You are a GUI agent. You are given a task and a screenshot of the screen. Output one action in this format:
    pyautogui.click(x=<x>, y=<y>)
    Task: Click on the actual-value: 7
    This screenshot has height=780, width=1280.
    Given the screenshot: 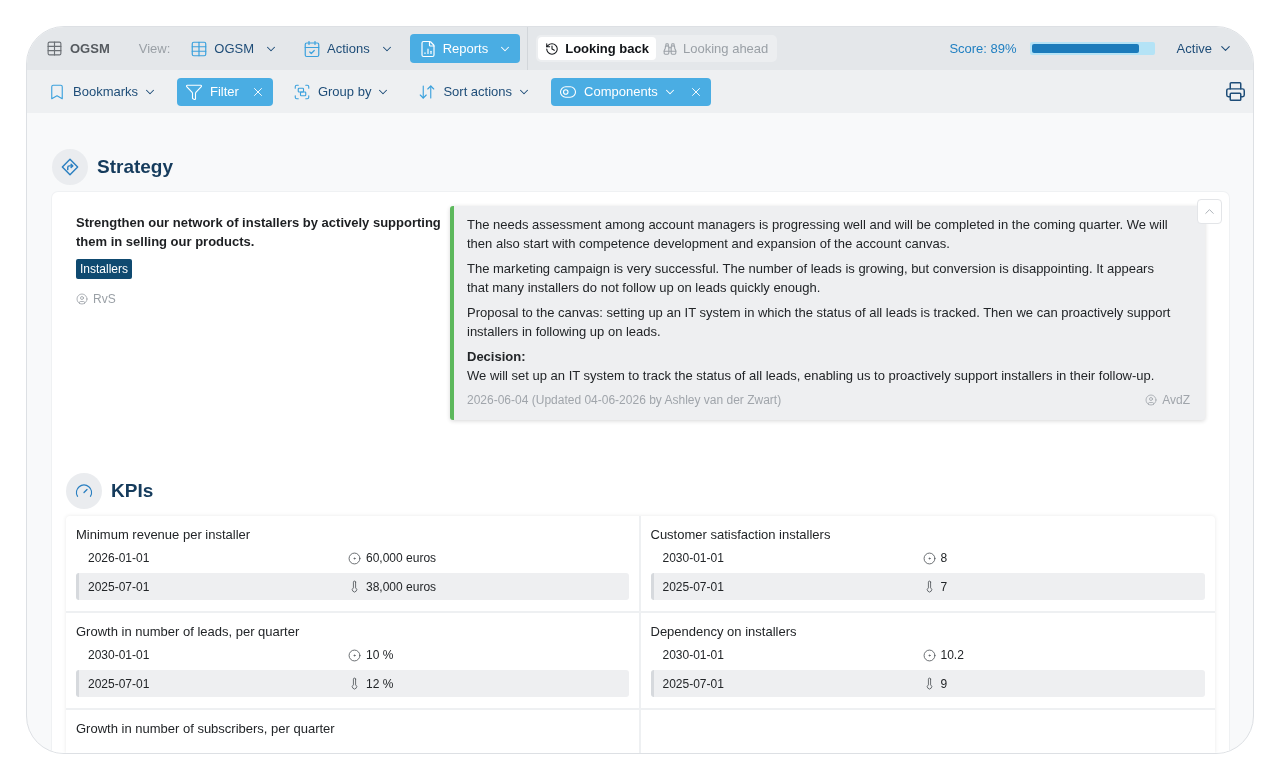 What is the action you would take?
    pyautogui.click(x=944, y=586)
    